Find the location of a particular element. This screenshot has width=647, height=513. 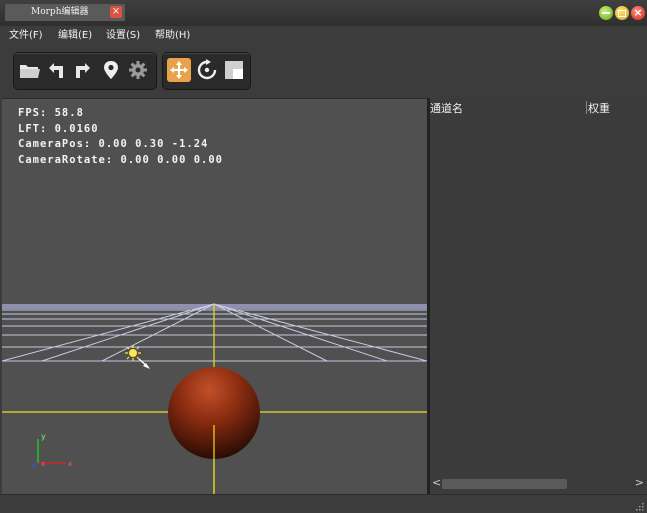

column-separator is located at coordinates (586, 107).